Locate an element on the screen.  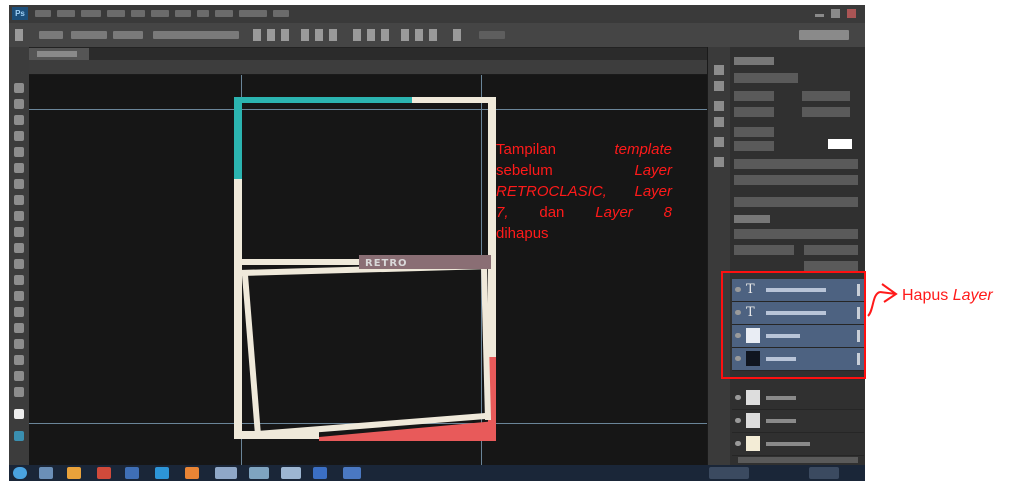
document-tab is located at coordinates (59, 54).